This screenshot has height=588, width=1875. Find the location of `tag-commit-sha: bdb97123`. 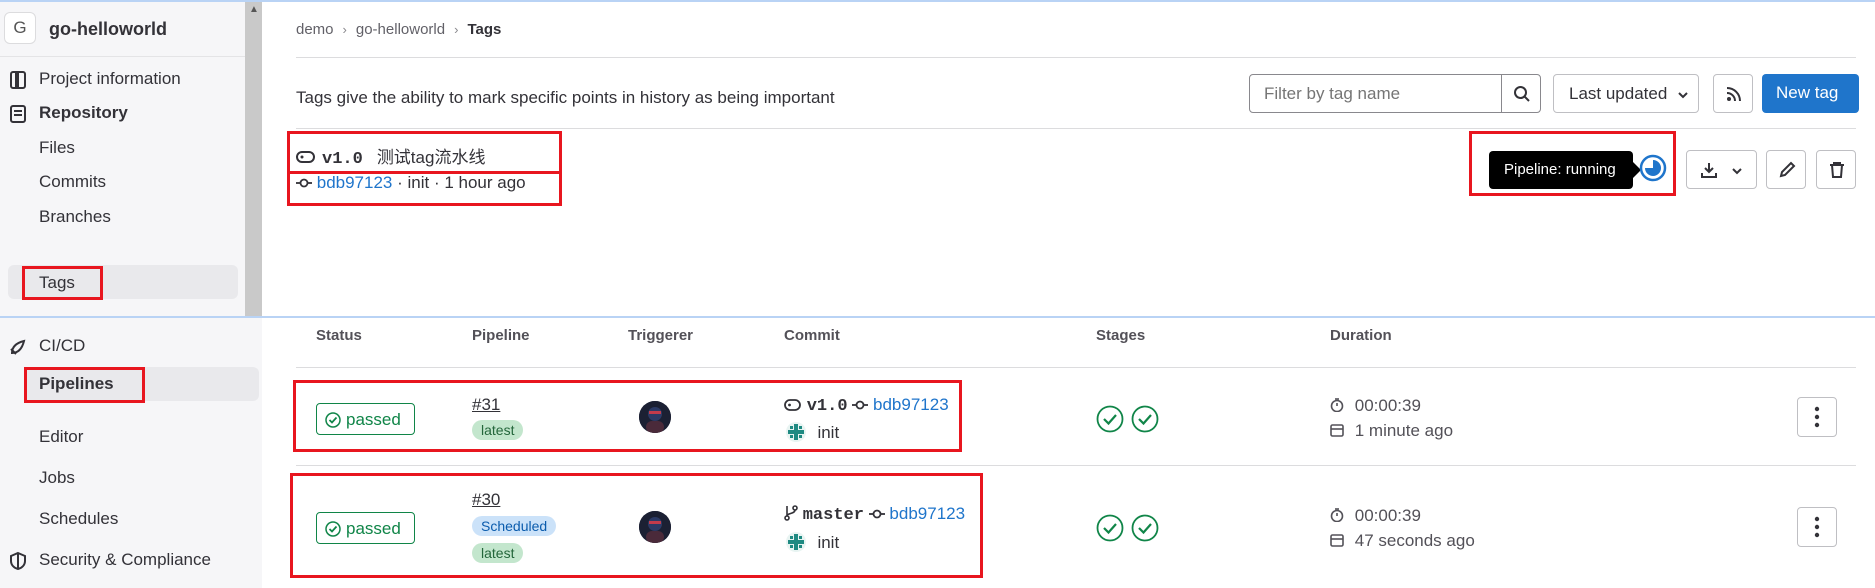

tag-commit-sha: bdb97123 is located at coordinates (355, 182).